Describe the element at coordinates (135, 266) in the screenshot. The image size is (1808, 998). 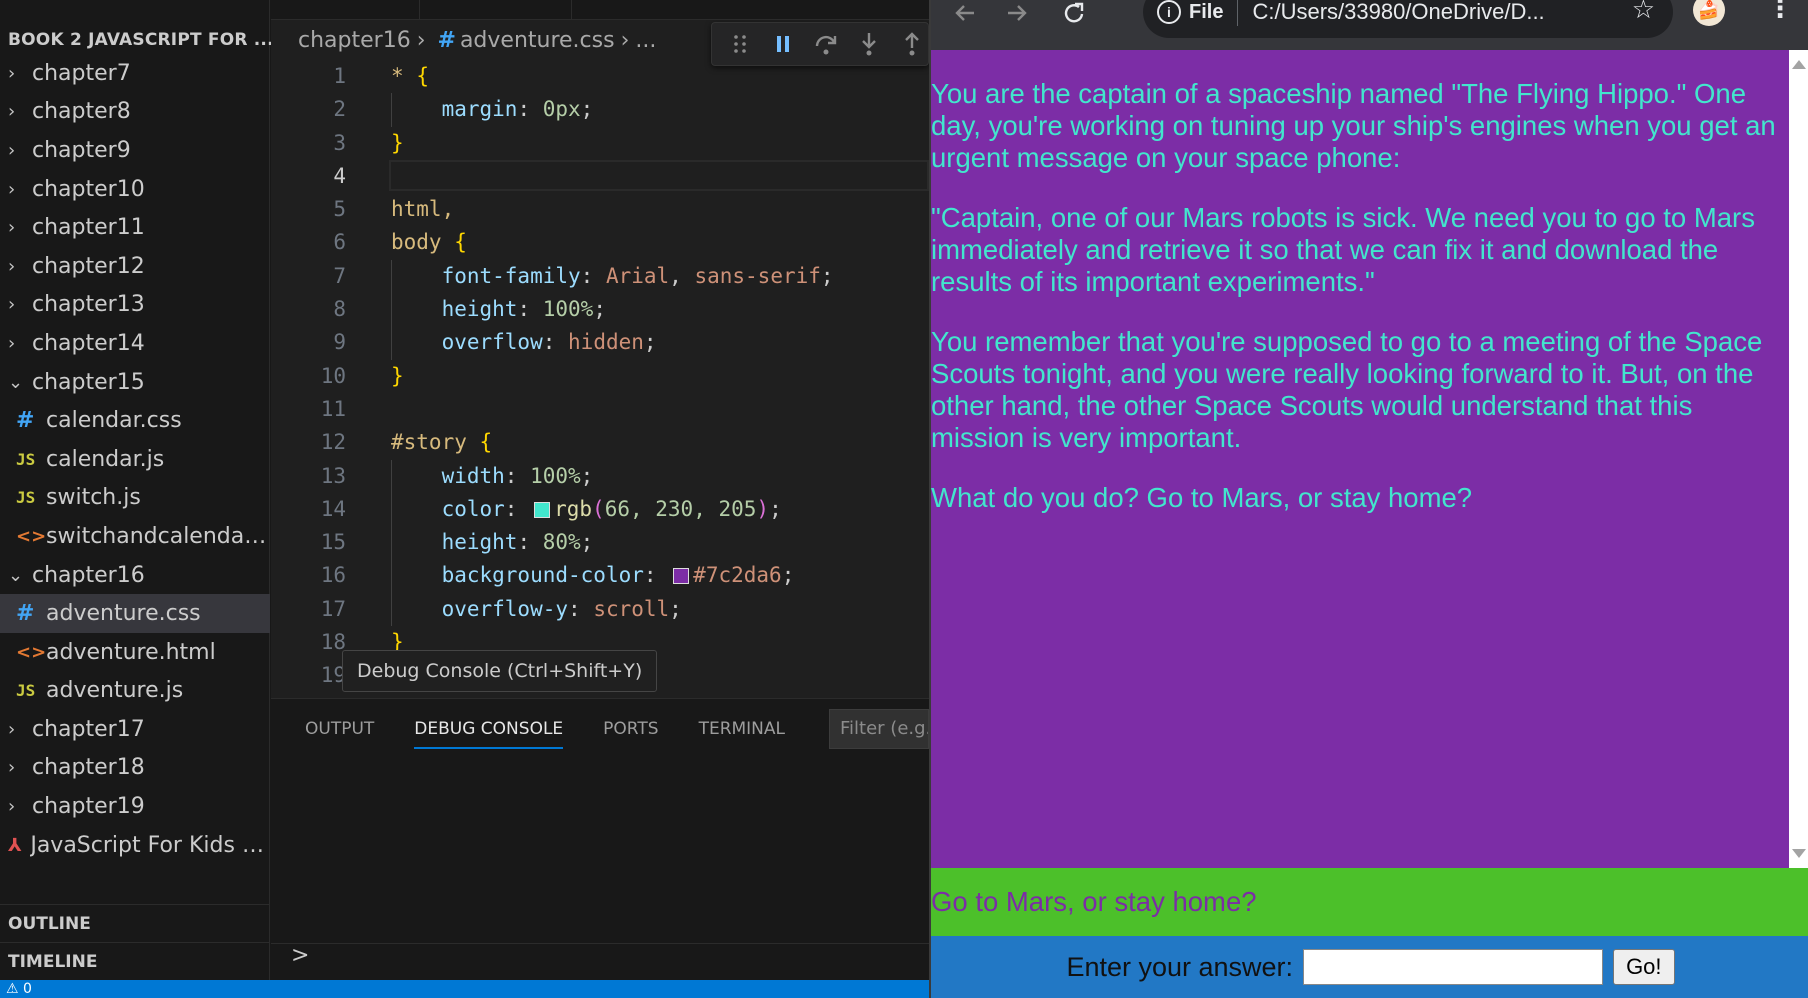
I see `folder-chapter12: › chapter12` at that location.